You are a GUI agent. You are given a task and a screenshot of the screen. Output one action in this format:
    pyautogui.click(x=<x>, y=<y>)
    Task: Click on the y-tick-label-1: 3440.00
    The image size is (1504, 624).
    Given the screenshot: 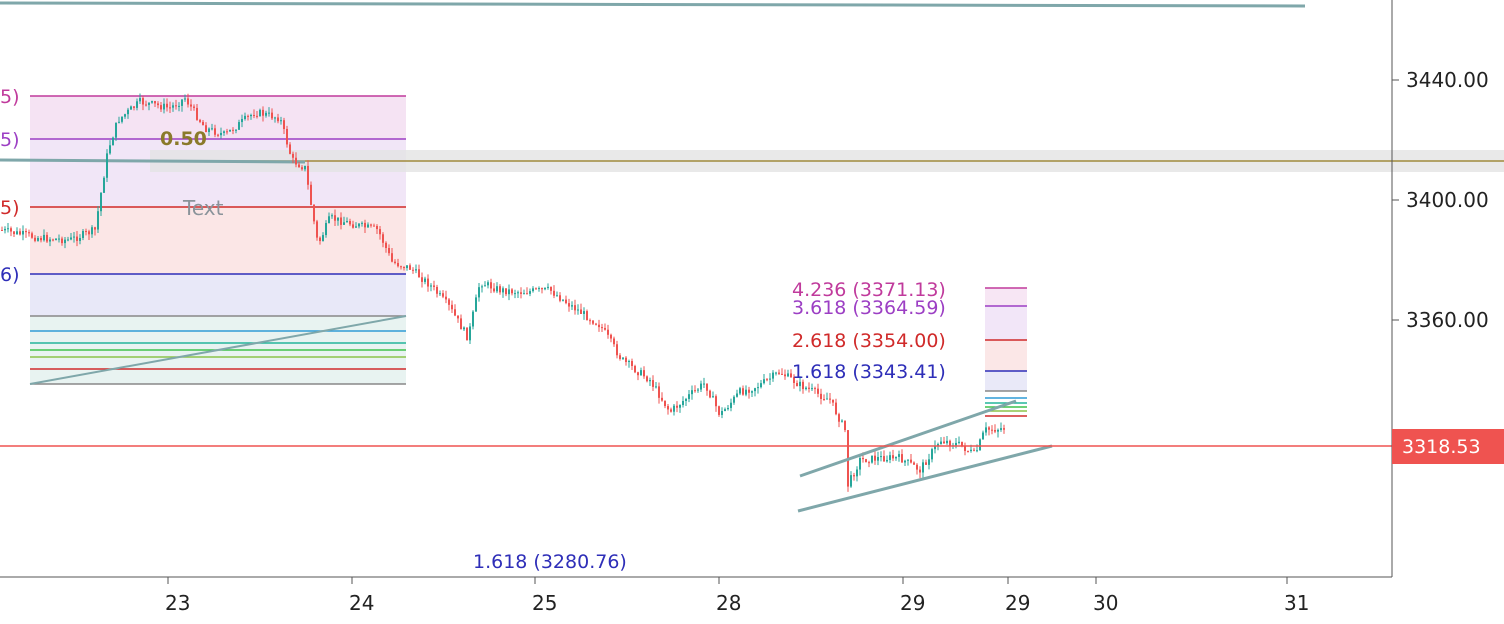 What is the action you would take?
    pyautogui.click(x=1447, y=80)
    